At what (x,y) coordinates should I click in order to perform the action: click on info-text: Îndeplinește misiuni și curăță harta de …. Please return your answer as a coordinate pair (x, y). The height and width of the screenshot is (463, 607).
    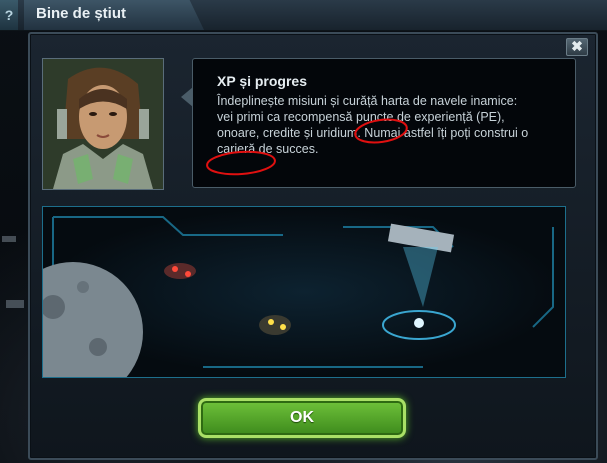
    Looking at the image, I should click on (373, 125).